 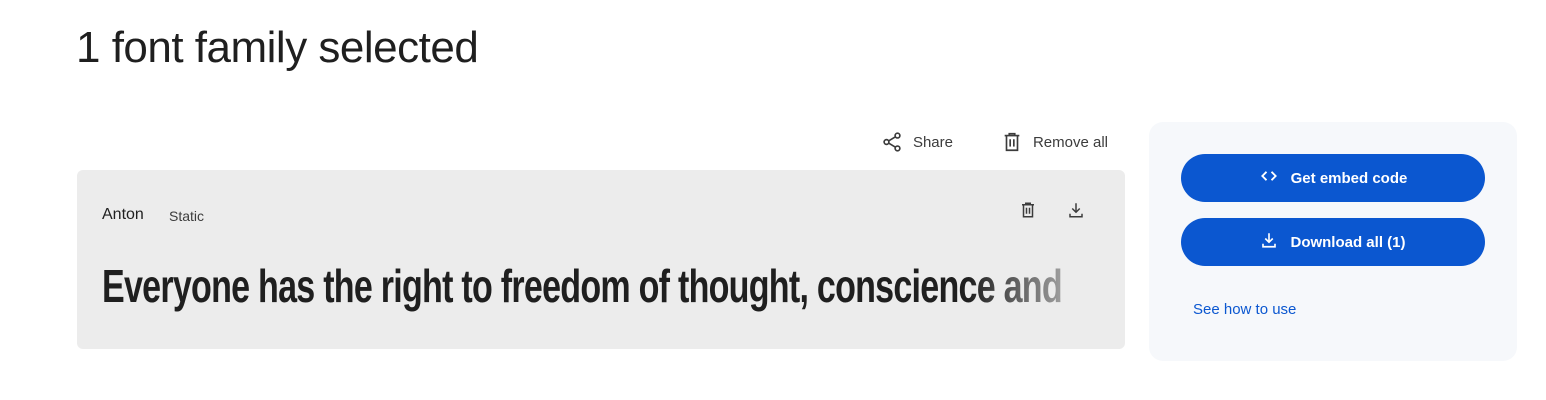 I want to click on share-button: Share, so click(x=917, y=142).